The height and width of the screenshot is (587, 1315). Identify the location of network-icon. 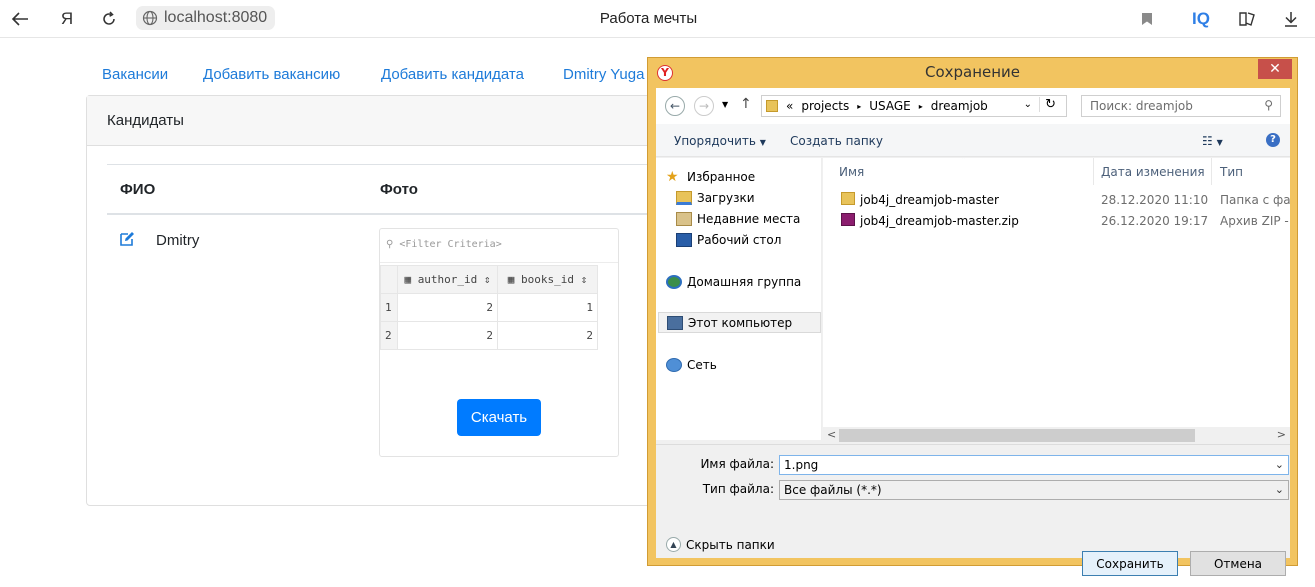
(674, 364).